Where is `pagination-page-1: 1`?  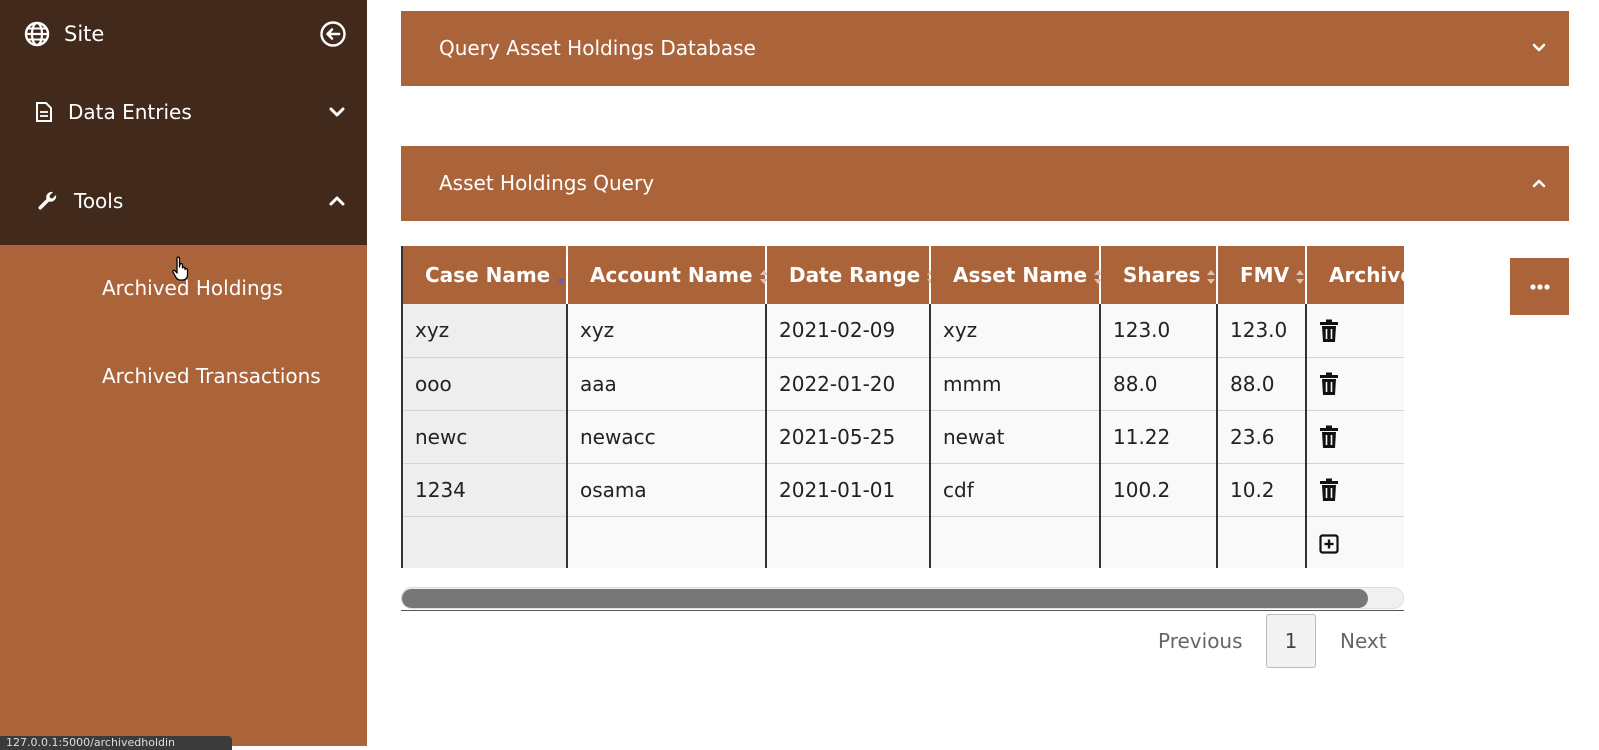
pagination-page-1: 1 is located at coordinates (1291, 641).